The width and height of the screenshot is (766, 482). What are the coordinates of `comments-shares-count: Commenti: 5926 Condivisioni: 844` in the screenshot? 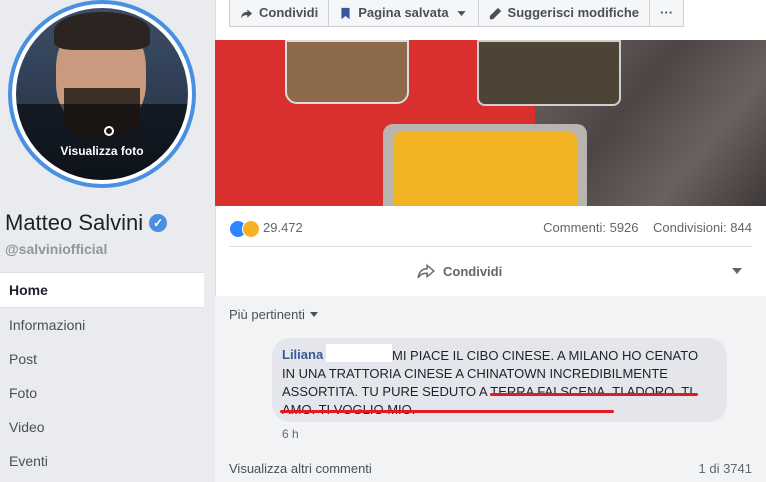 It's located at (647, 227).